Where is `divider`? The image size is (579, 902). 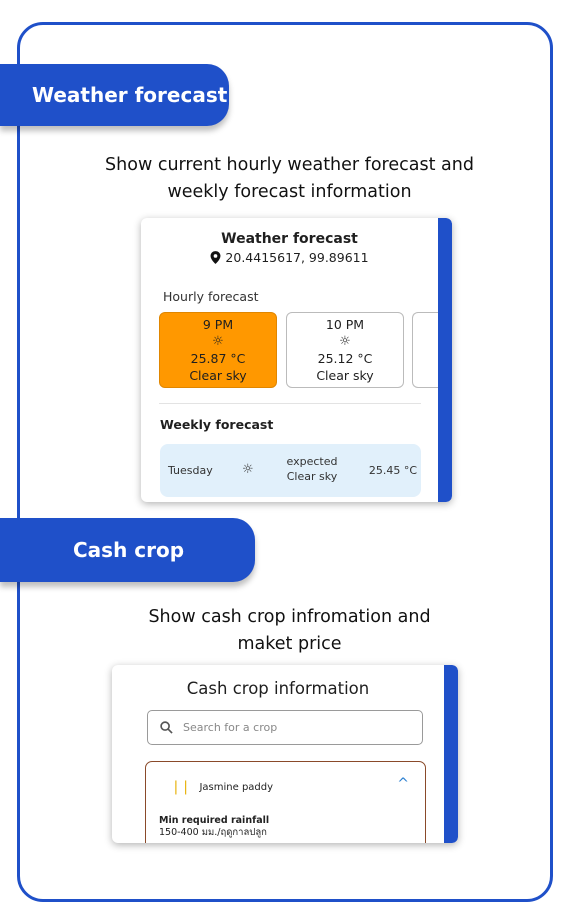 divider is located at coordinates (290, 403).